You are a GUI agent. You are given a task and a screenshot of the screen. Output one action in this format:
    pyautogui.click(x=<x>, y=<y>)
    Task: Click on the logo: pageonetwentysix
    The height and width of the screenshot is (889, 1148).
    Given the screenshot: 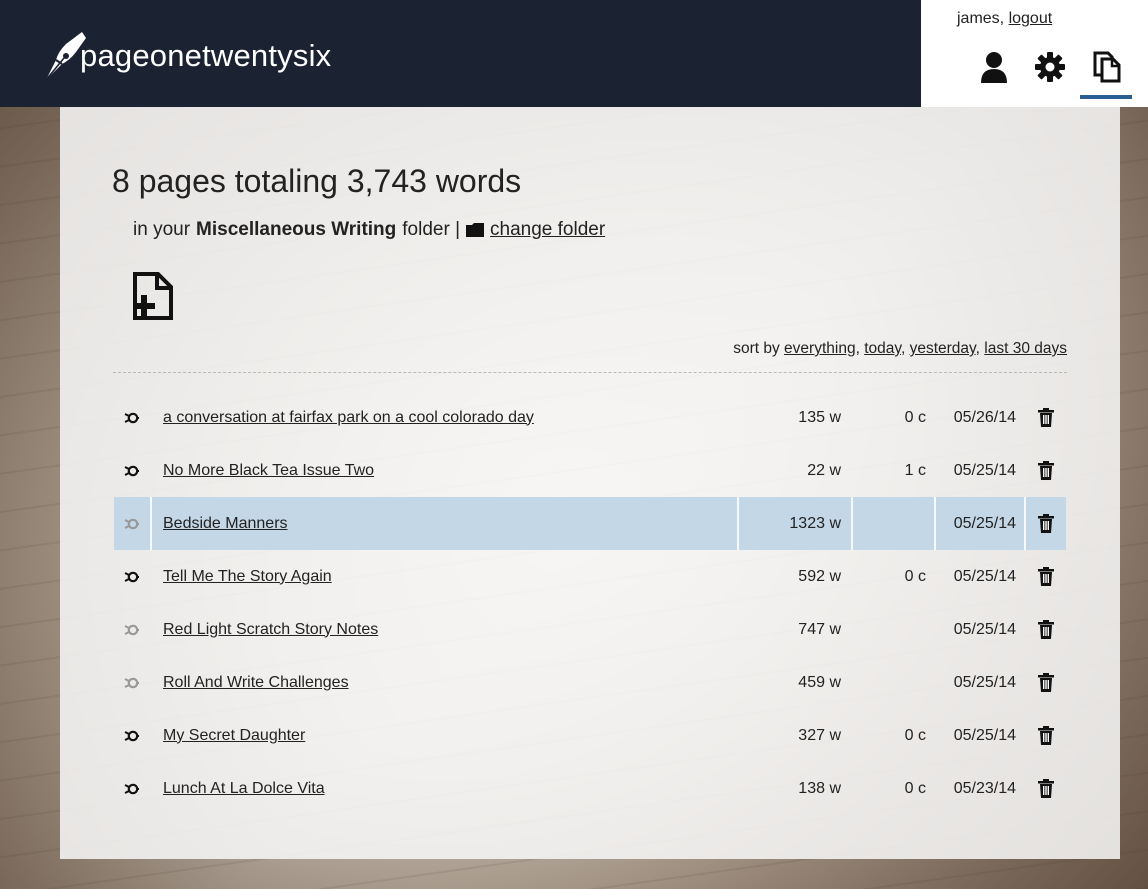 What is the action you would take?
    pyautogui.click(x=186, y=56)
    